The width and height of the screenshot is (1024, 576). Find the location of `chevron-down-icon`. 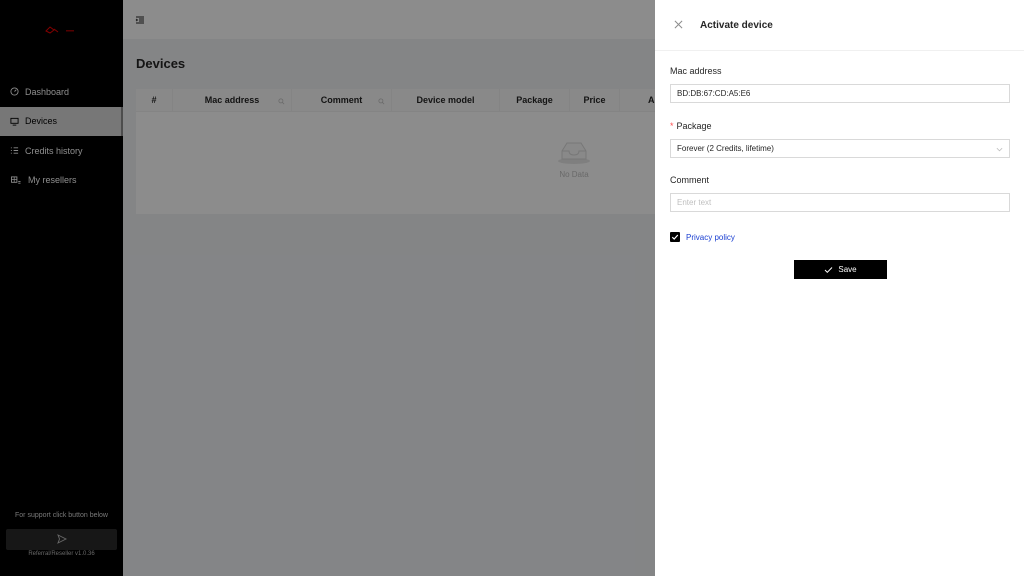

chevron-down-icon is located at coordinates (999, 149).